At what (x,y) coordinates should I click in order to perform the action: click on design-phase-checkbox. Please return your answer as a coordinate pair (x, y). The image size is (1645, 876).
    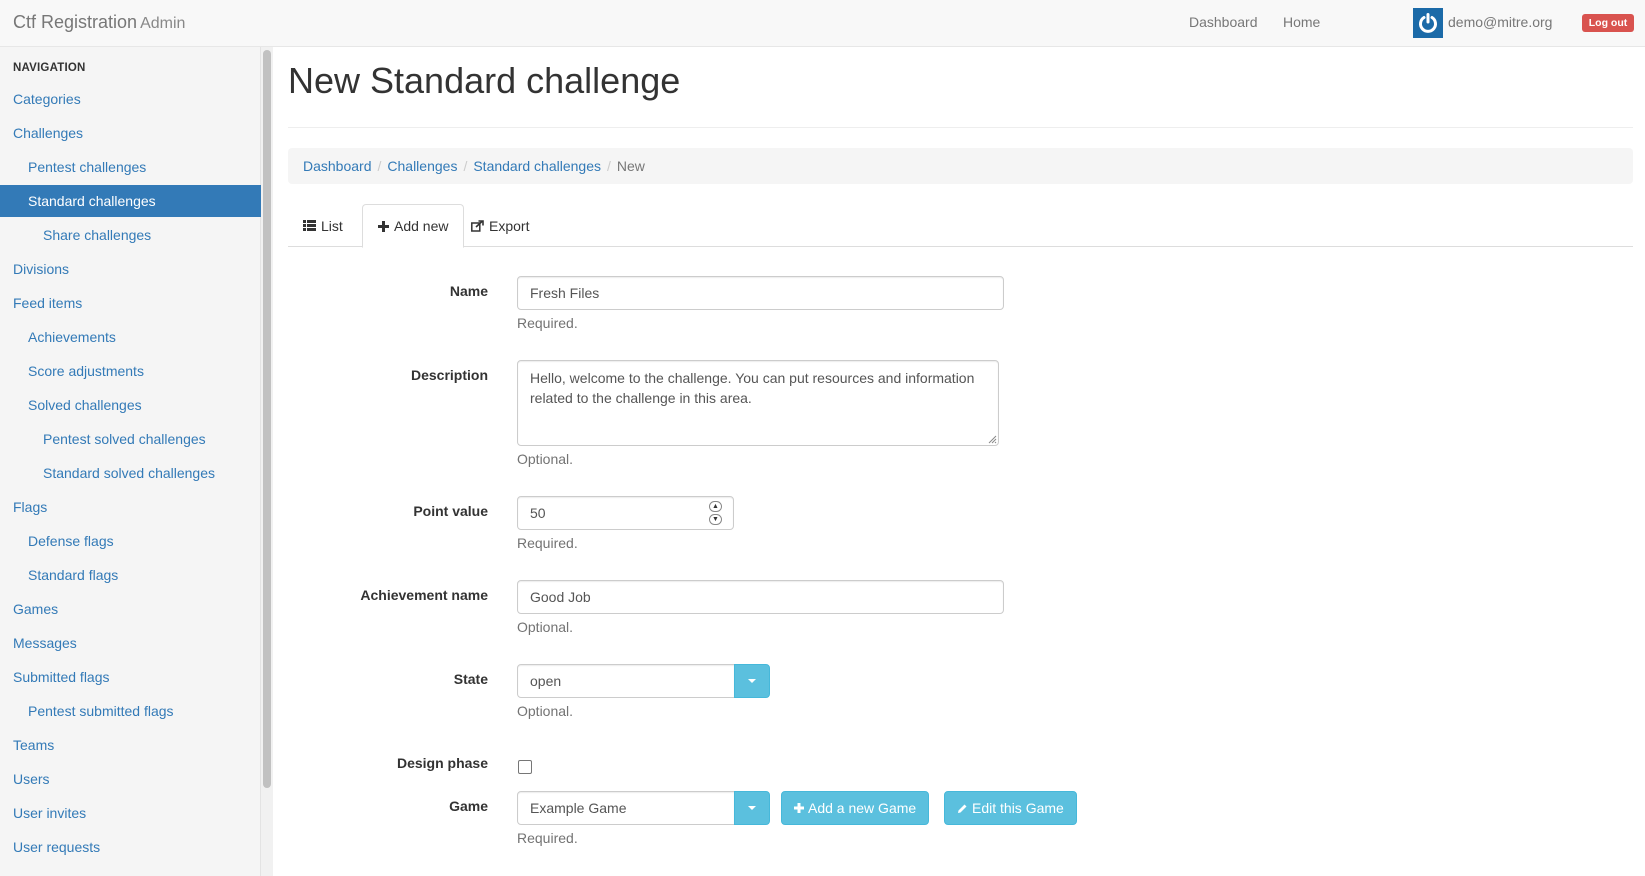
    Looking at the image, I should click on (525, 767).